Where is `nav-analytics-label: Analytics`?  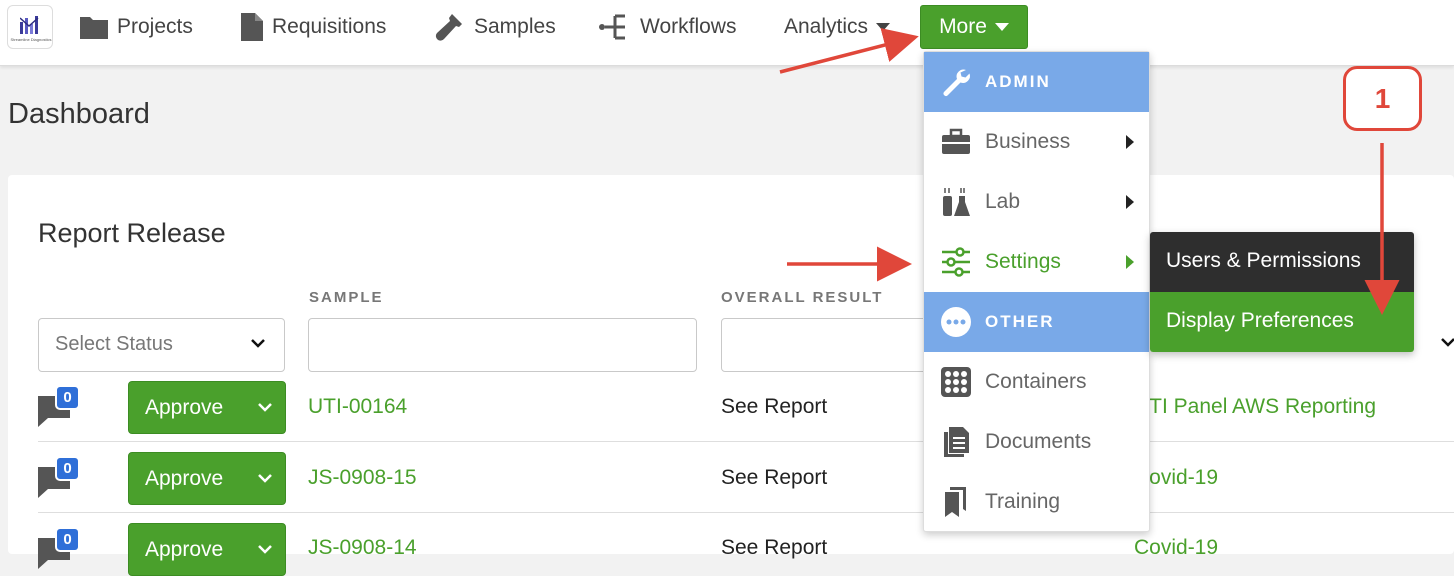 nav-analytics-label: Analytics is located at coordinates (826, 26).